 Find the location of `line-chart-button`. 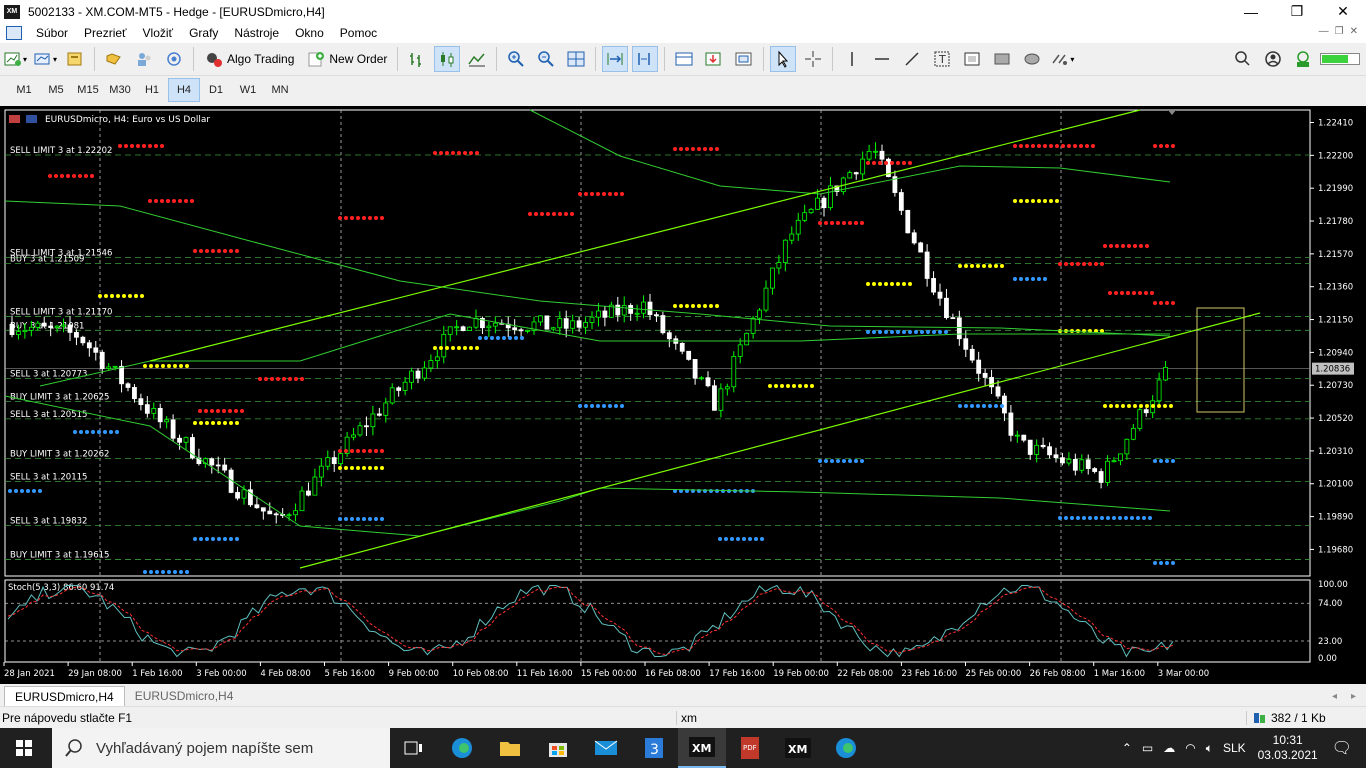

line-chart-button is located at coordinates (477, 59).